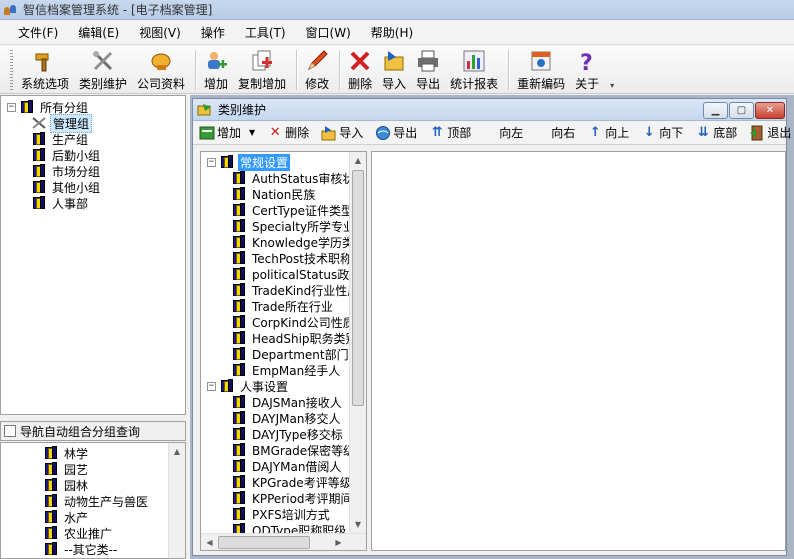  I want to click on tree-vertical-scrollbar: ▲ ▼, so click(357, 342).